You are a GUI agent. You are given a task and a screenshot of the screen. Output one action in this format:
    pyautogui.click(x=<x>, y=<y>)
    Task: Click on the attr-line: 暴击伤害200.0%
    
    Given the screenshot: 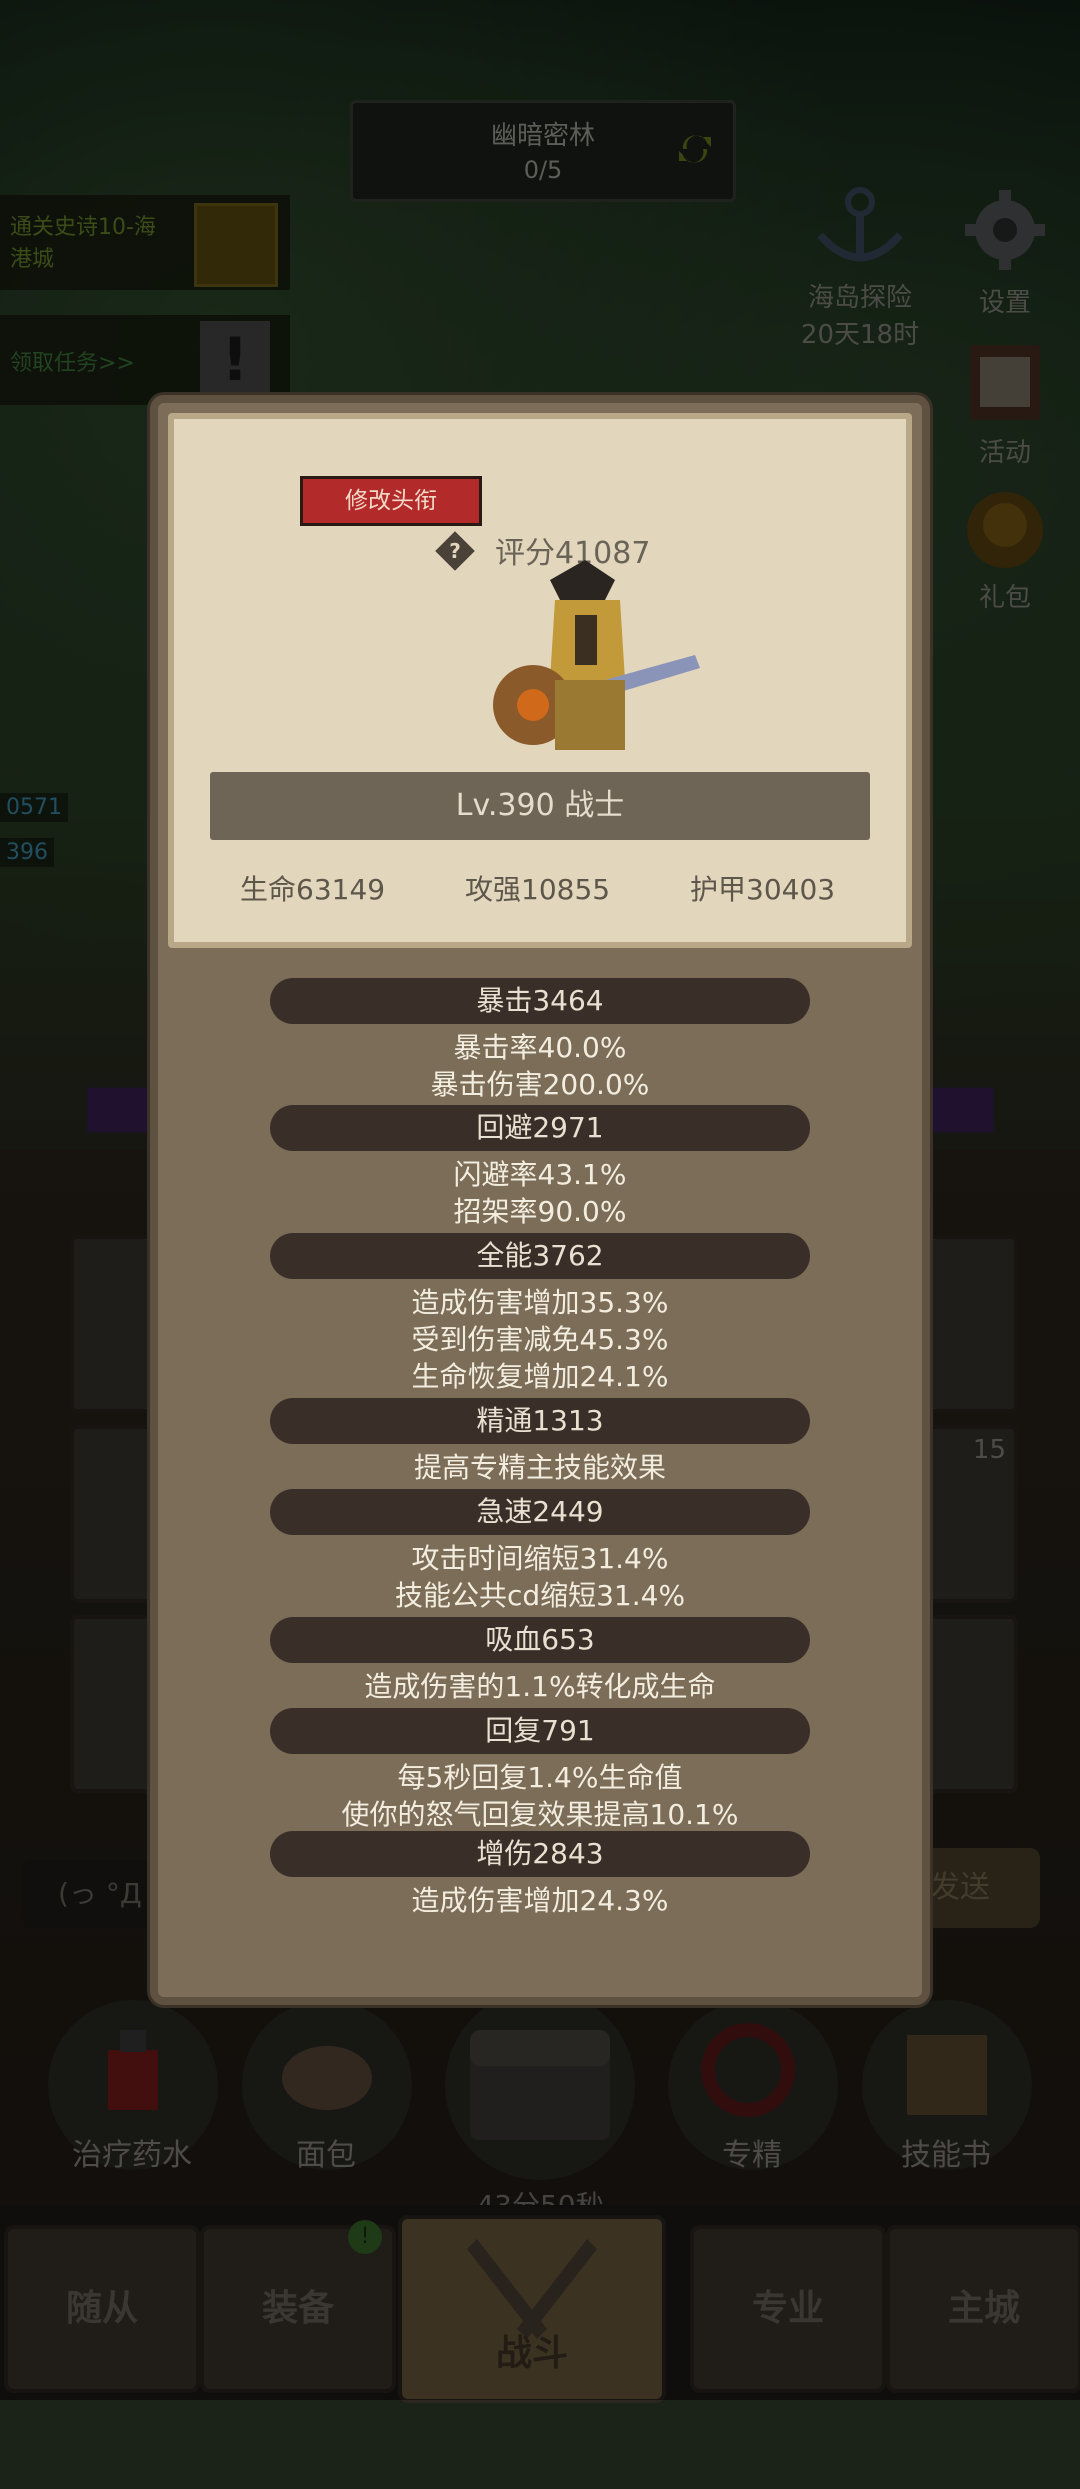 What is the action you would take?
    pyautogui.click(x=540, y=1084)
    